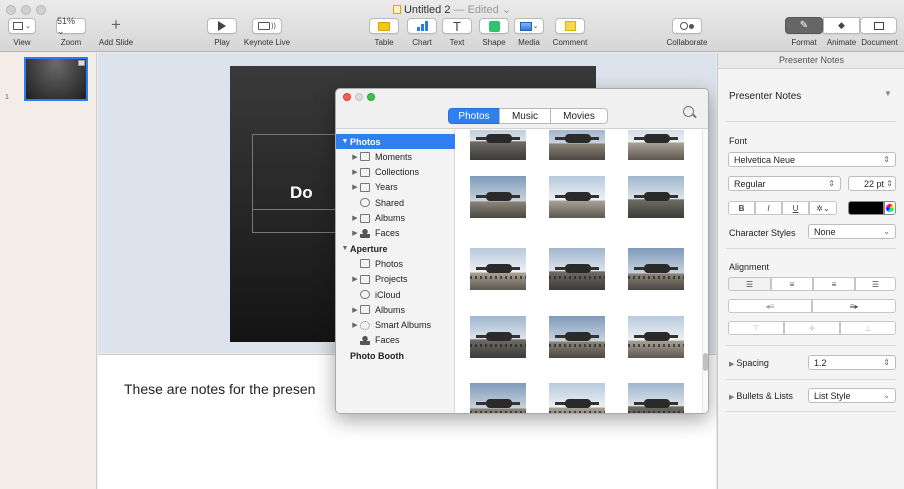  Describe the element at coordinates (347, 97) in the screenshot. I see `close-popover-button` at that location.